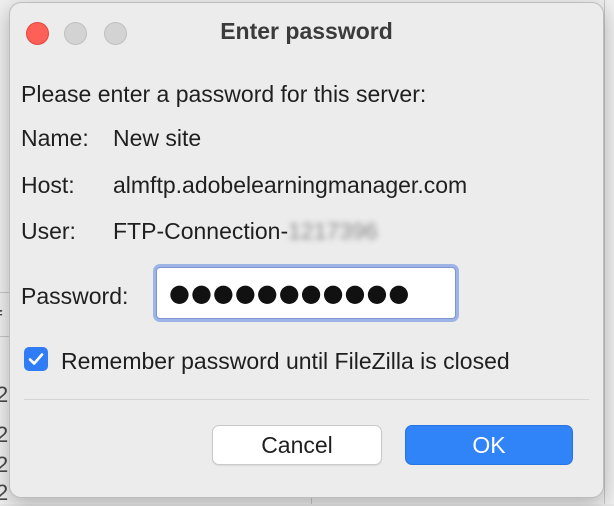 The width and height of the screenshot is (614, 506). I want to click on password-input: ●●●●●●●●●●●, so click(306, 293).